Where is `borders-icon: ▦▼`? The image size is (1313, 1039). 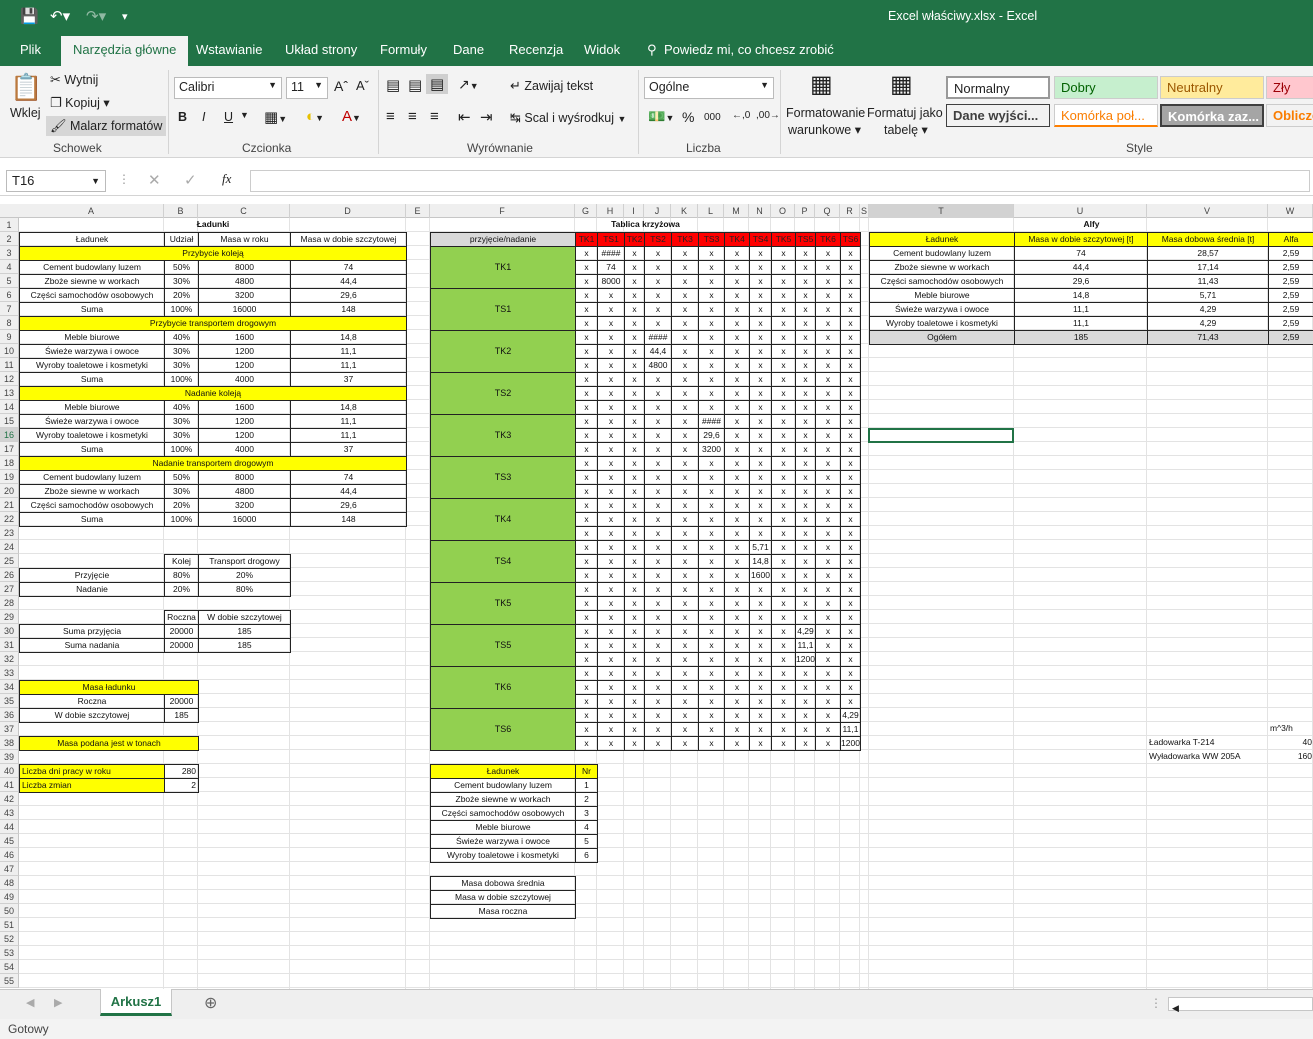
borders-icon: ▦▼ is located at coordinates (275, 117).